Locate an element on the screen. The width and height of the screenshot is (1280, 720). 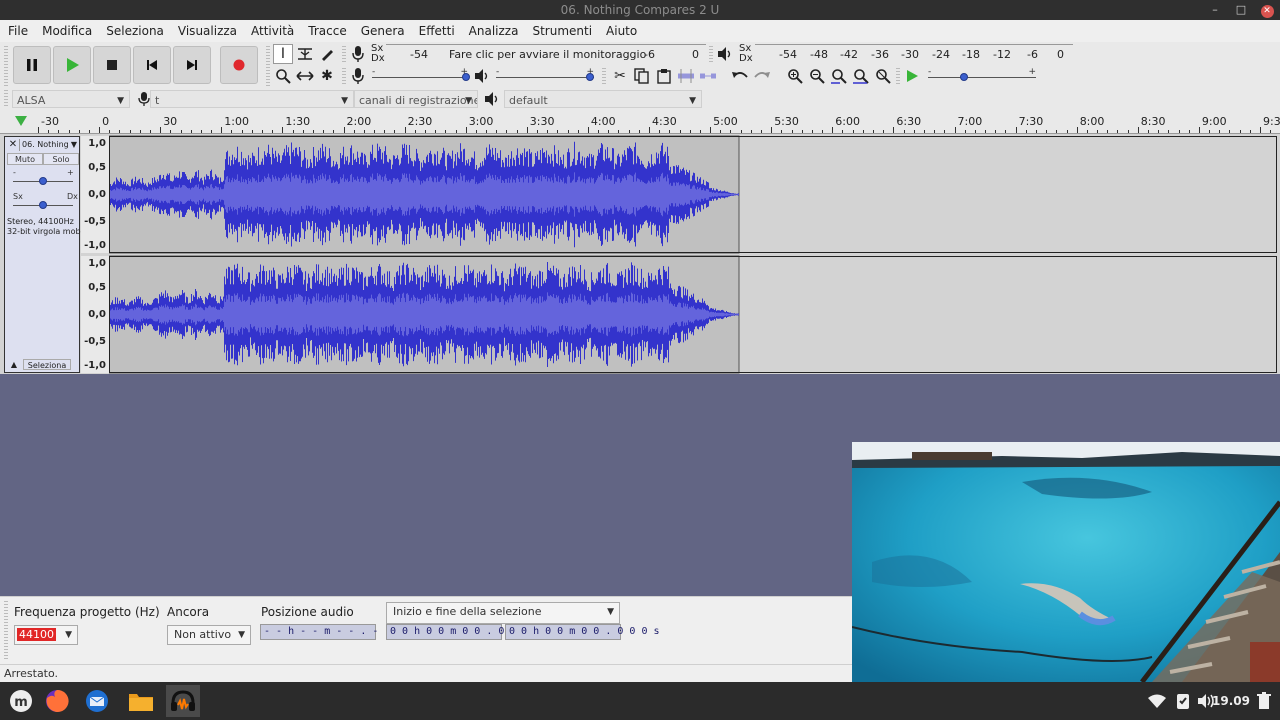
files-icon is located at coordinates (141, 701).